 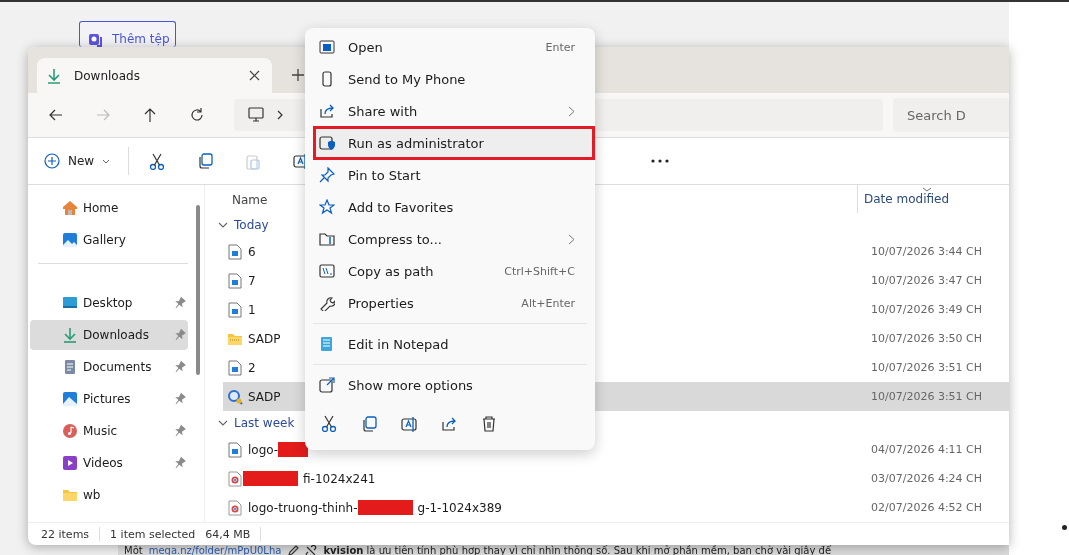 What do you see at coordinates (927, 339) in the screenshot?
I see `date-cell-text: 10/07/2026 3:50 CH` at bounding box center [927, 339].